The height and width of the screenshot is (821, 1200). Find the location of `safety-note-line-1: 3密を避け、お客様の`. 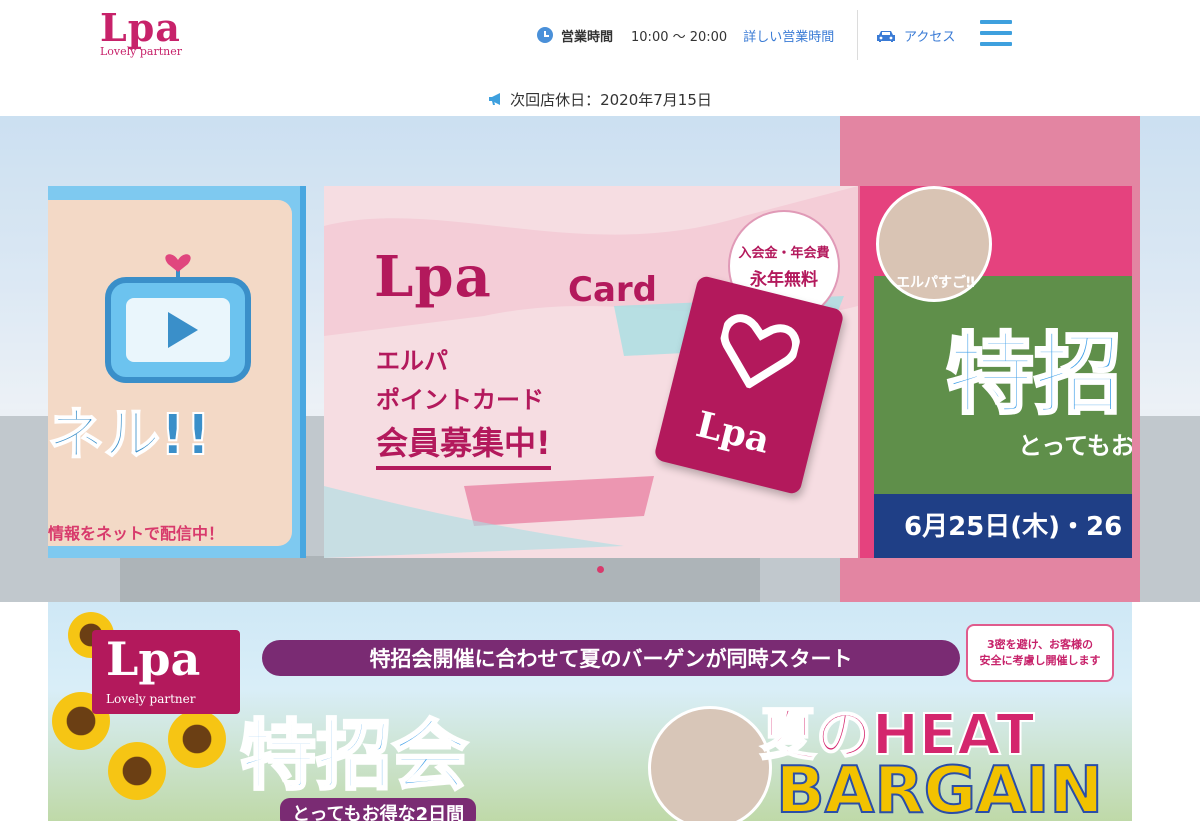

safety-note-line-1: 3密を避け、お客様の is located at coordinates (1040, 644).